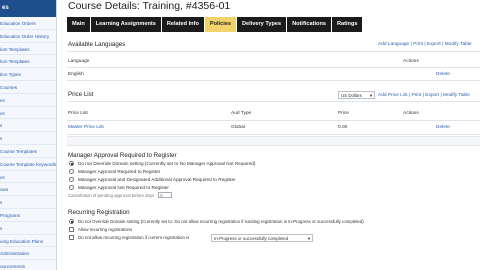  What do you see at coordinates (251, 238) in the screenshot?
I see `recurring-status-value: In-Progress or successfully completed` at bounding box center [251, 238].